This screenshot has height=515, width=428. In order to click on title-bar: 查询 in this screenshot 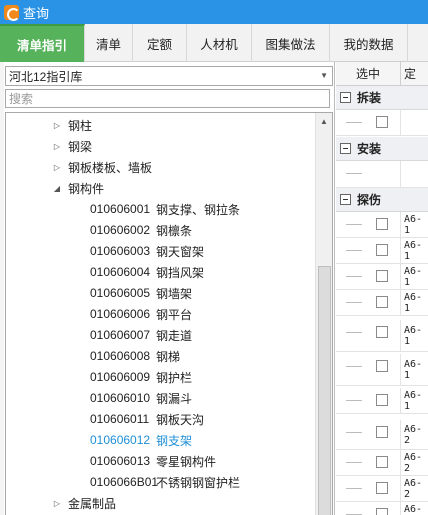, I will do `click(214, 12)`.